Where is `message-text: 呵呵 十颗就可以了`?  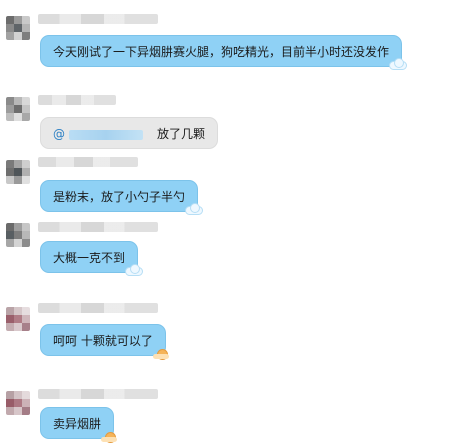
message-text: 呵呵 十颗就可以了 is located at coordinates (103, 341).